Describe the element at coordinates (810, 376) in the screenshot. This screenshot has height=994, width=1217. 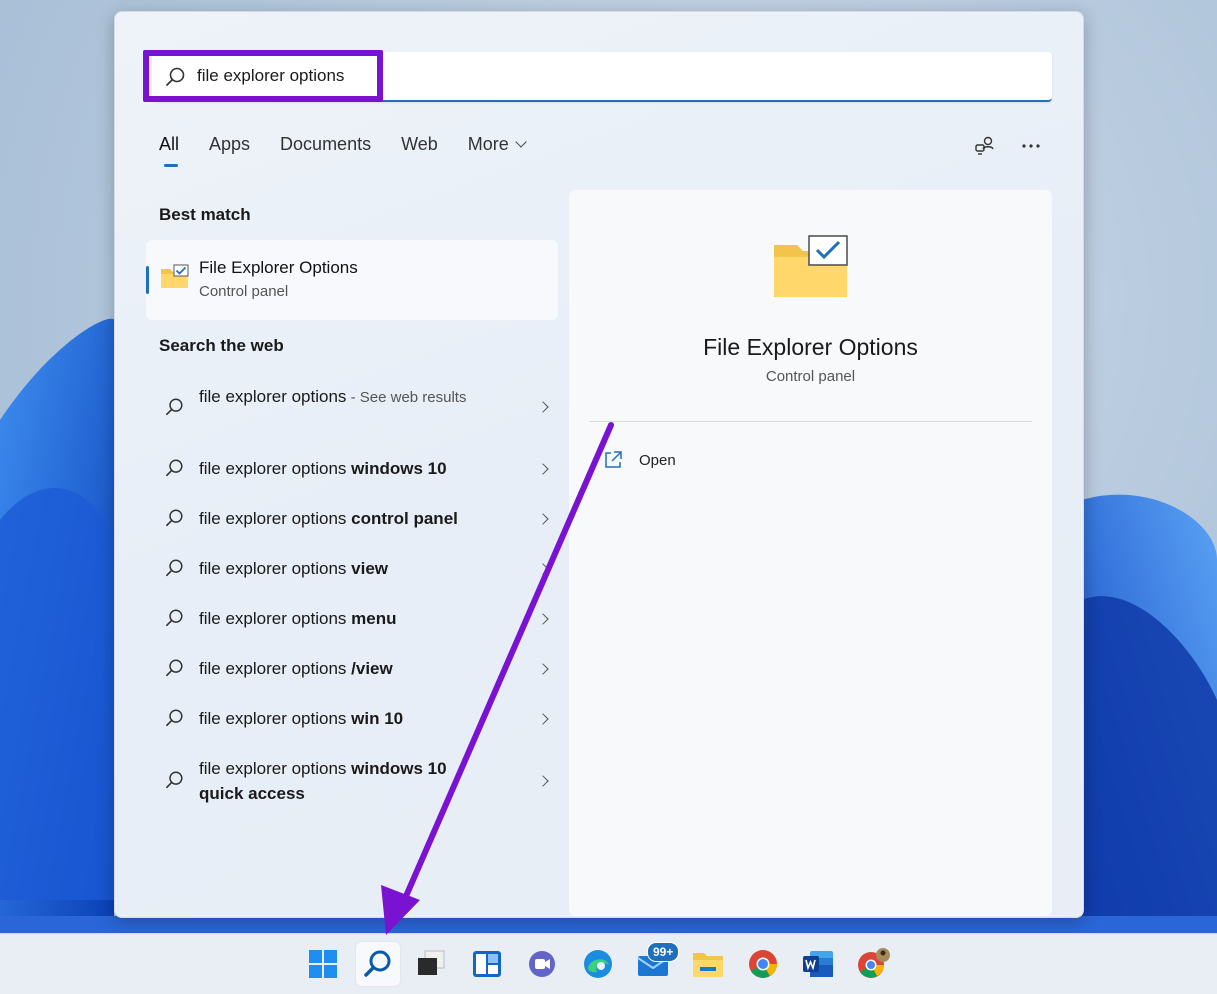
I see `detail-subtitle: Control panel` at that location.